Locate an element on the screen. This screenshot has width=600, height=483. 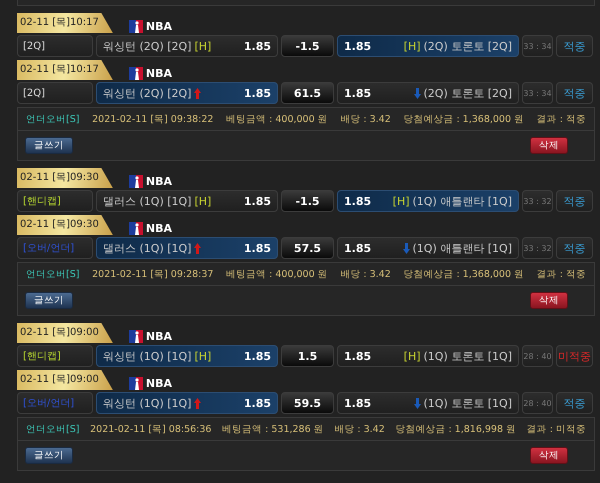
away-odds-button: 1.85 [H] (2Q) 토론토 [2Q] is located at coordinates (428, 46).